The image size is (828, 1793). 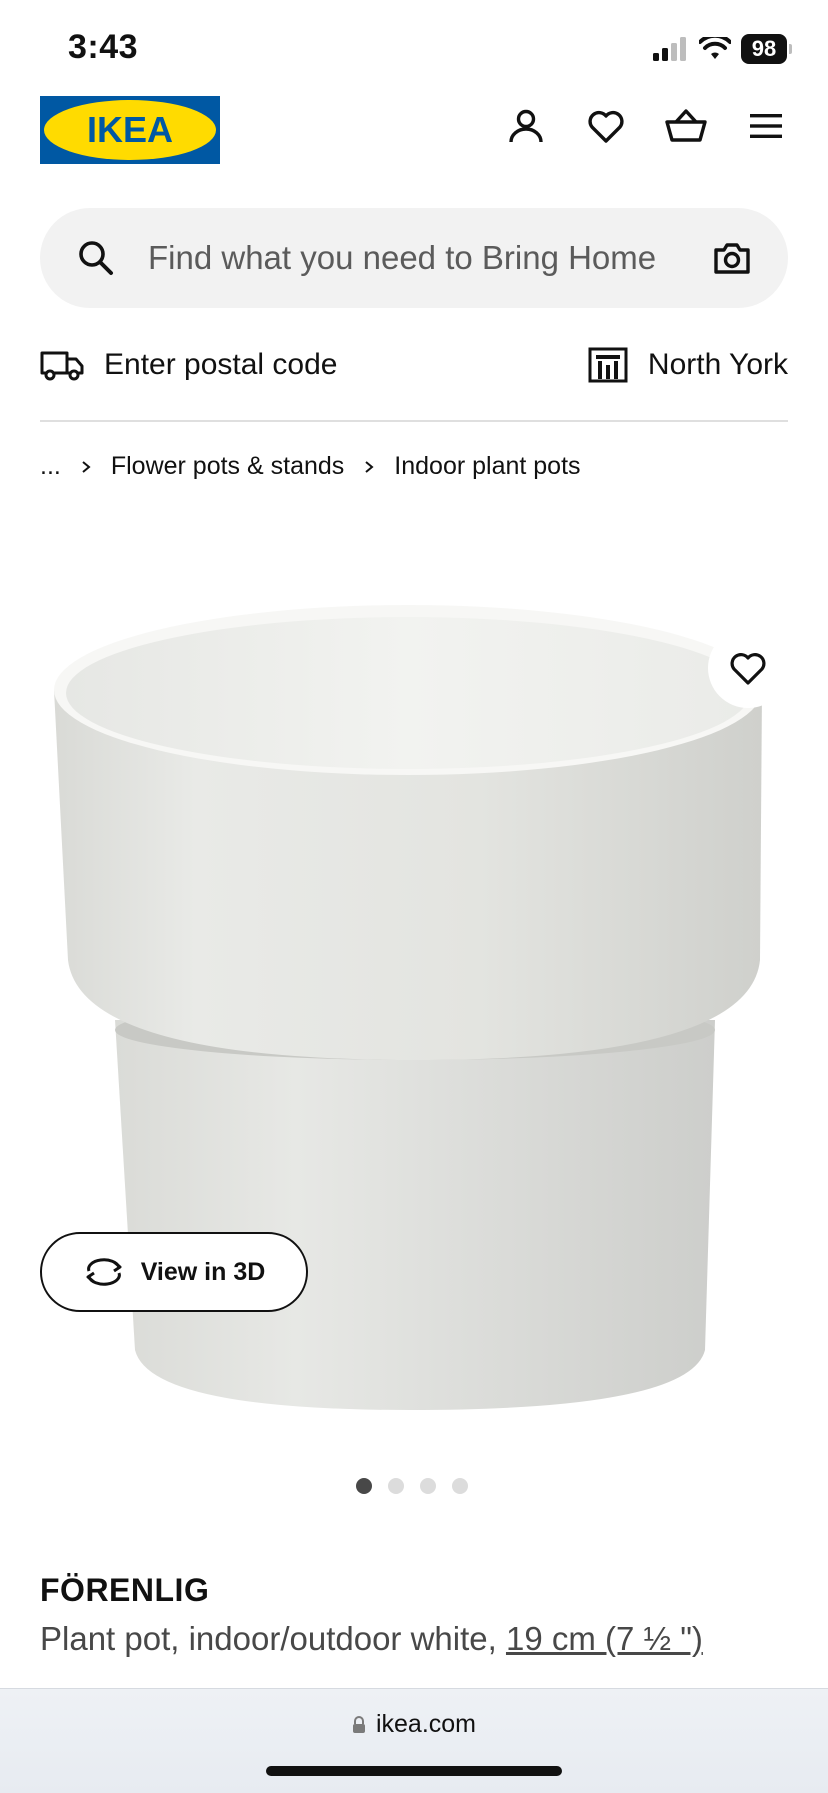 I want to click on ikea-logo: IKEA, so click(x=130, y=130).